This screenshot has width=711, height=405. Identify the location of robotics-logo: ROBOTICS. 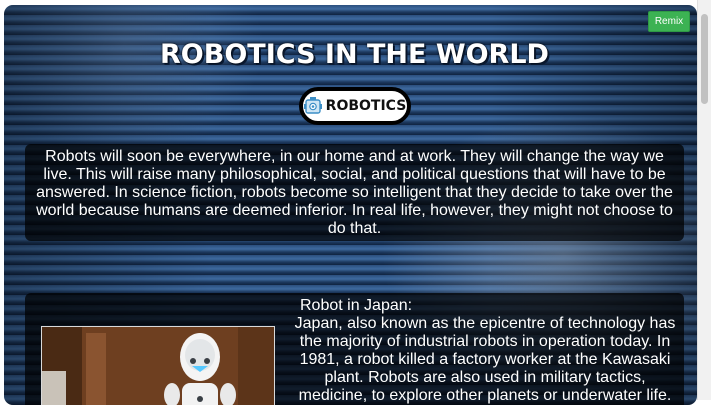
(355, 106).